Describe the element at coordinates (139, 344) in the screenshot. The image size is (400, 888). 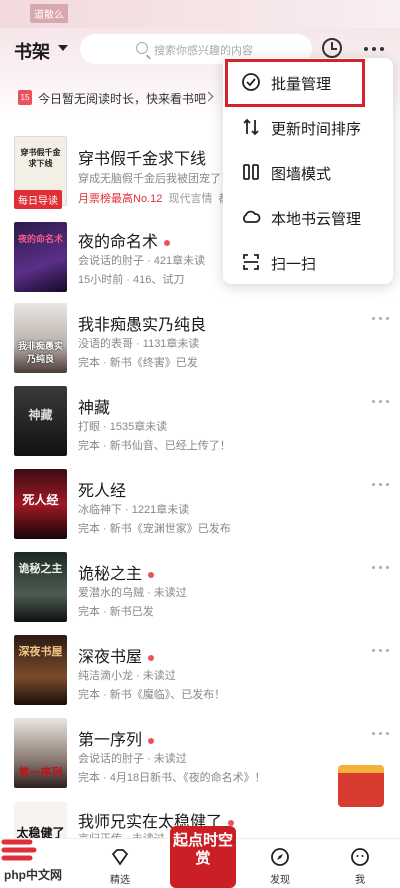
I see `book-line1: 没语的表哥 · 1131章未读` at that location.